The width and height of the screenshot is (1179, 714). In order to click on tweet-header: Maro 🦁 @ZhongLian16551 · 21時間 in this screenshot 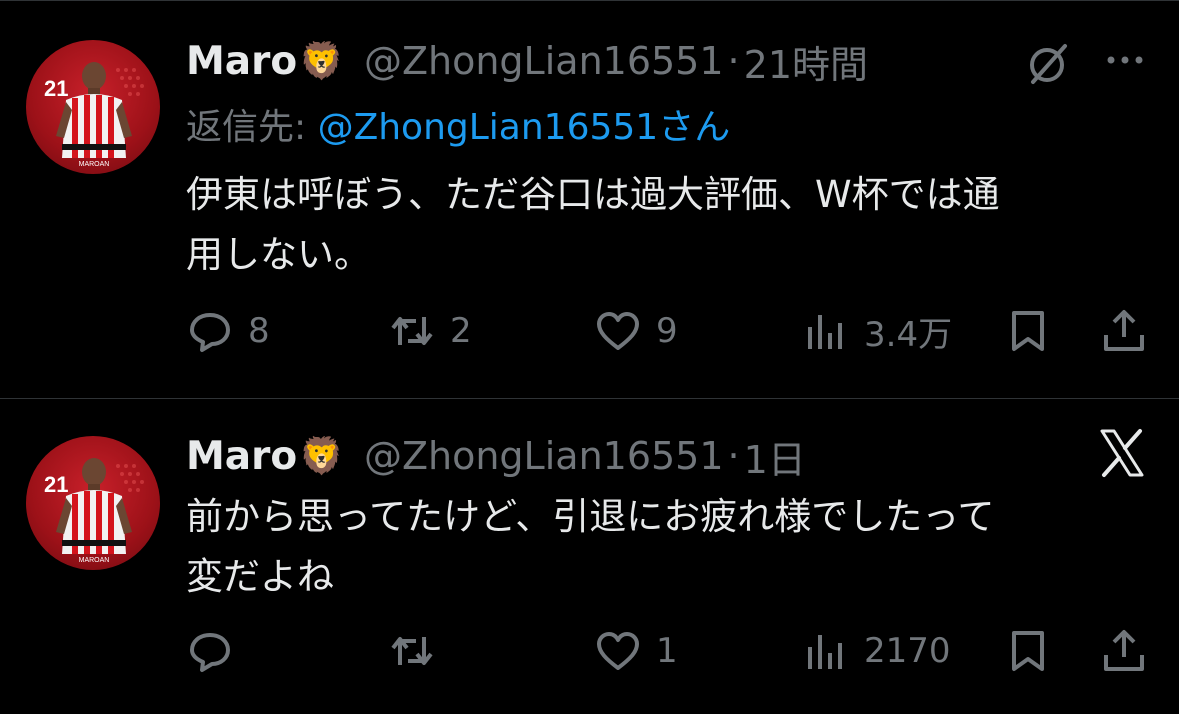, I will do `click(527, 61)`.